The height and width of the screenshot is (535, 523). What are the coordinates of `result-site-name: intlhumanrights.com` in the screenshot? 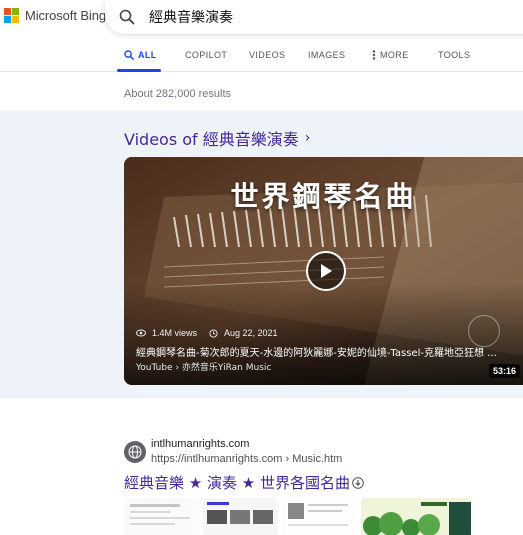 It's located at (200, 444).